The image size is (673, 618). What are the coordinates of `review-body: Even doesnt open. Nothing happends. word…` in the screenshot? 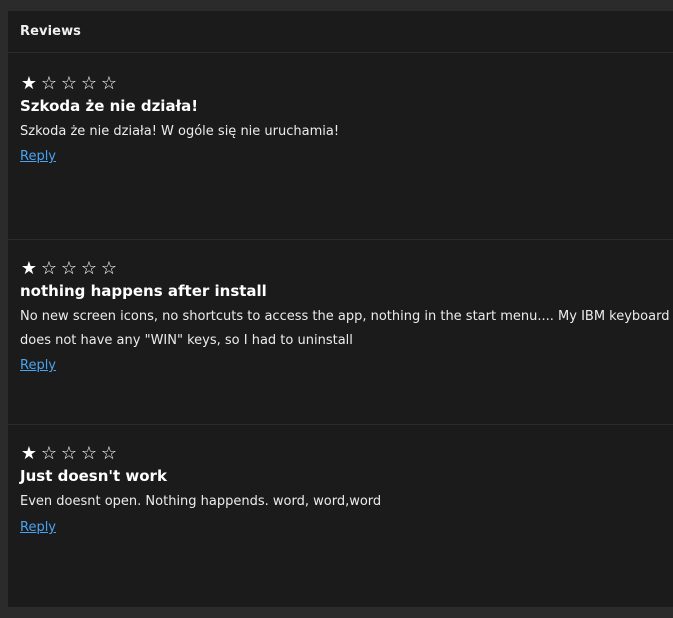 It's located at (201, 501).